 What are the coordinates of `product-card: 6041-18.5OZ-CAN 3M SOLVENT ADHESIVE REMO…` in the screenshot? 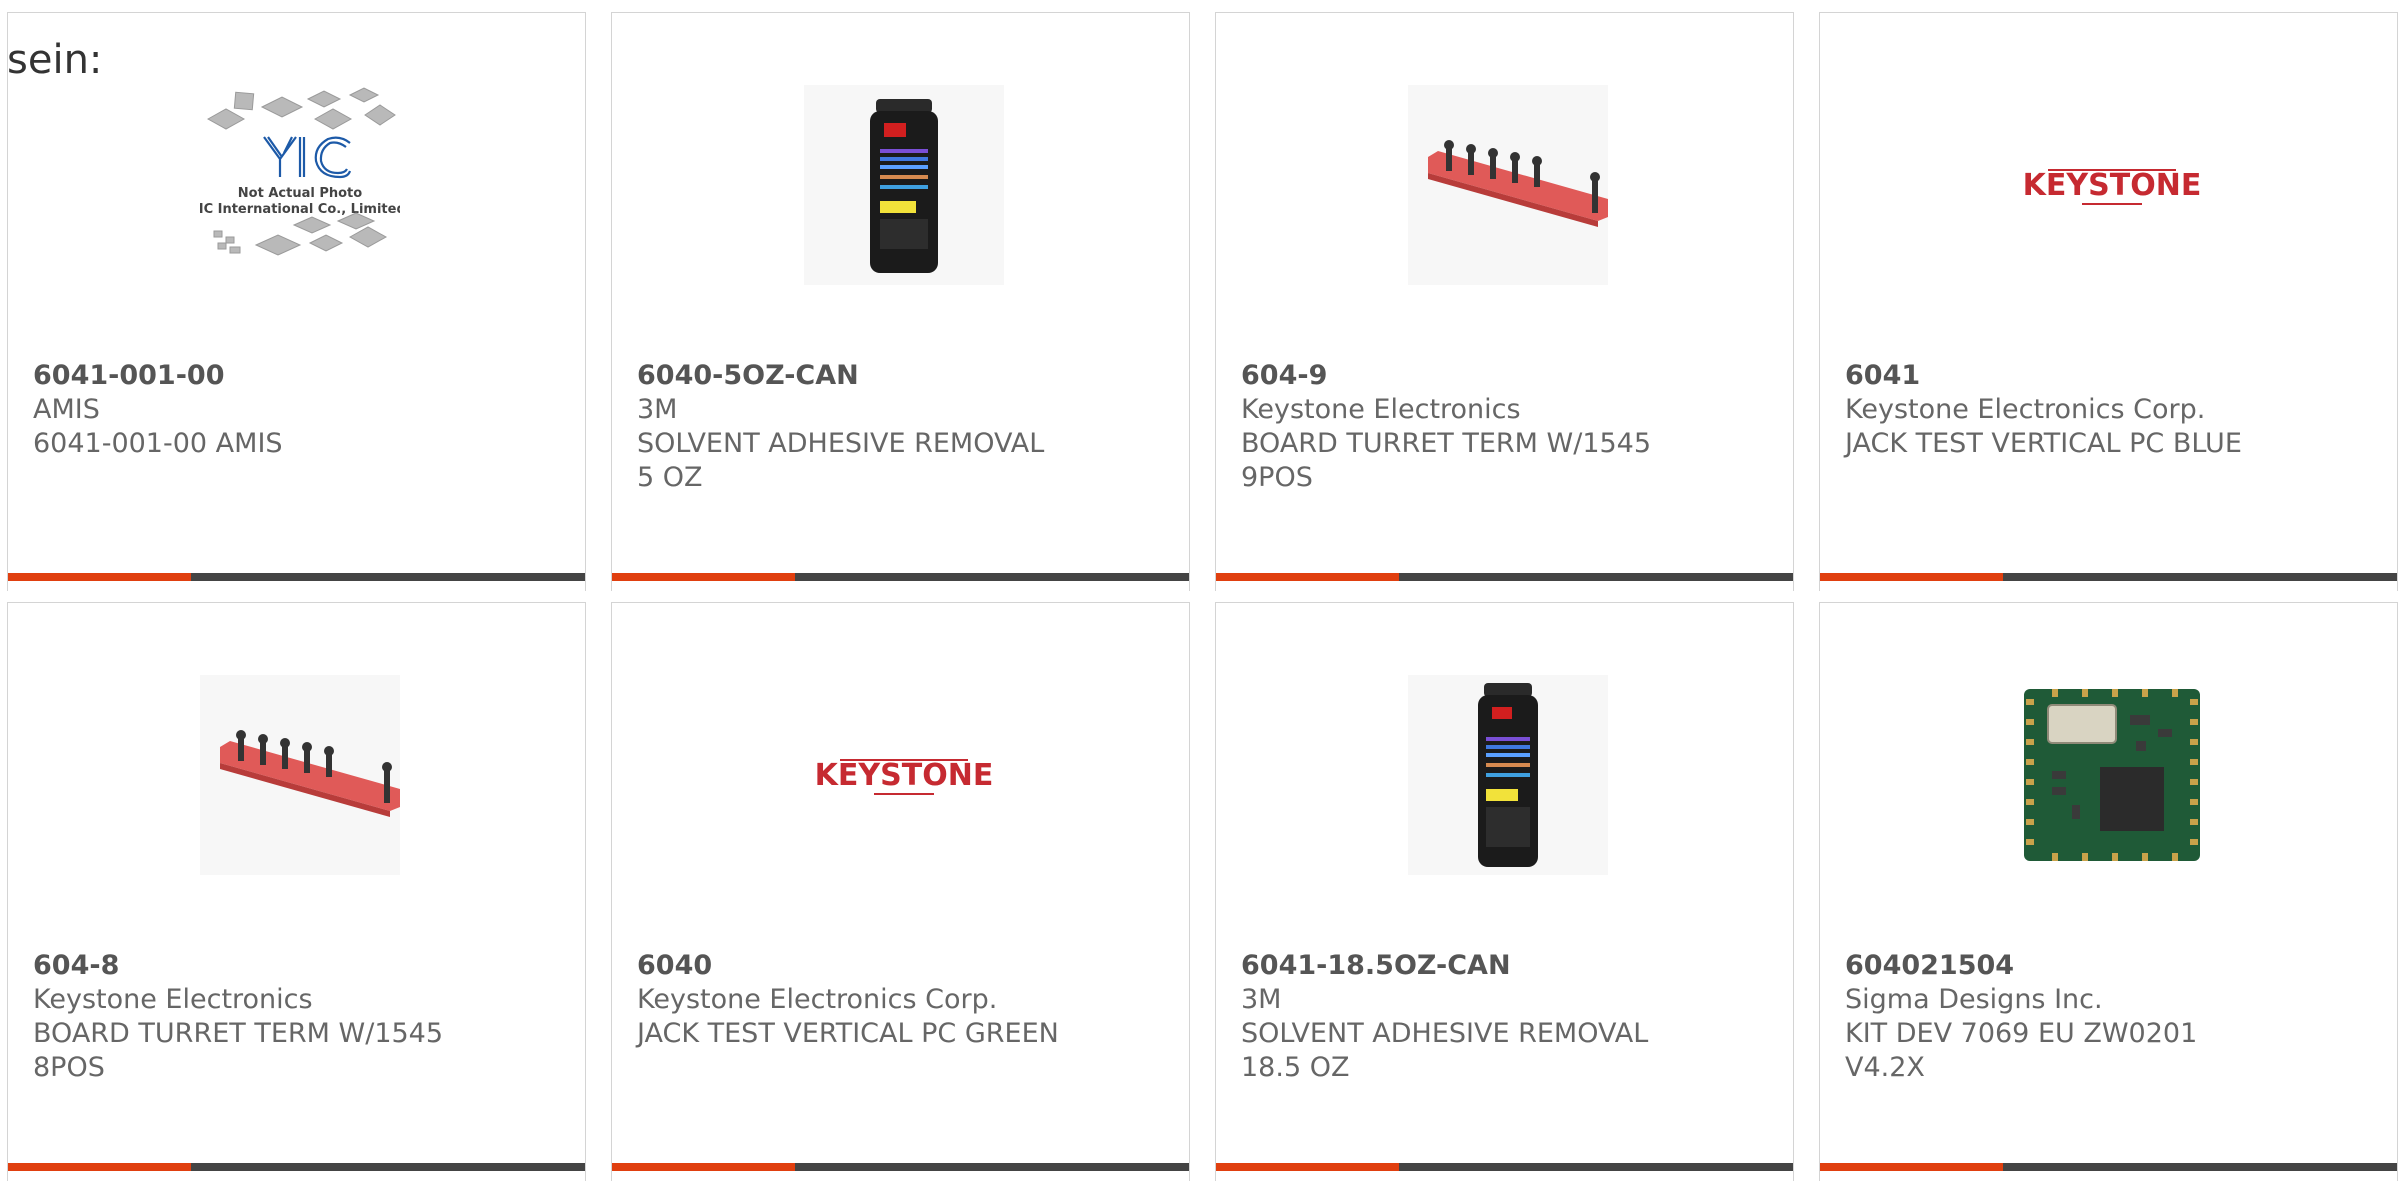 It's located at (1504, 891).